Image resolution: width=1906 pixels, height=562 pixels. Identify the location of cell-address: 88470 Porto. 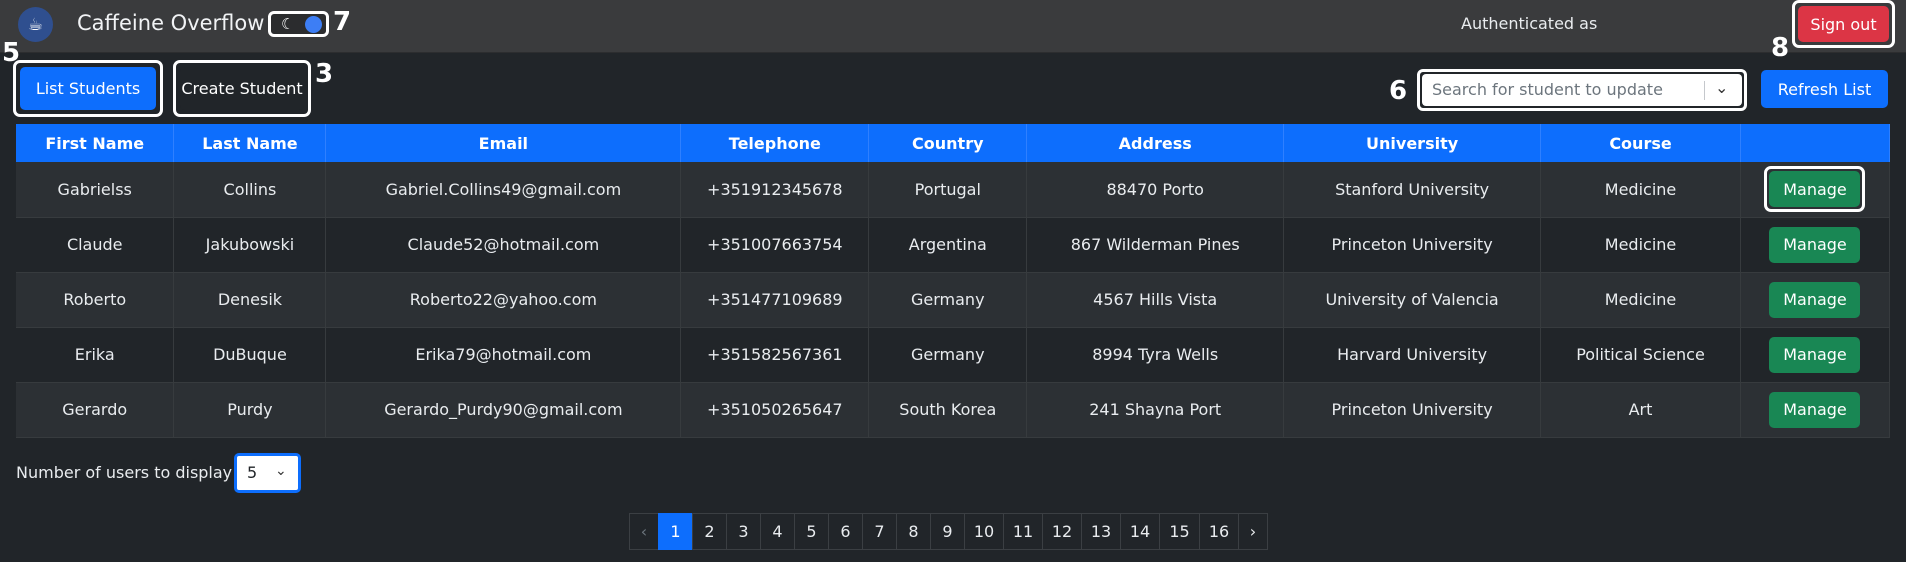
(1155, 190).